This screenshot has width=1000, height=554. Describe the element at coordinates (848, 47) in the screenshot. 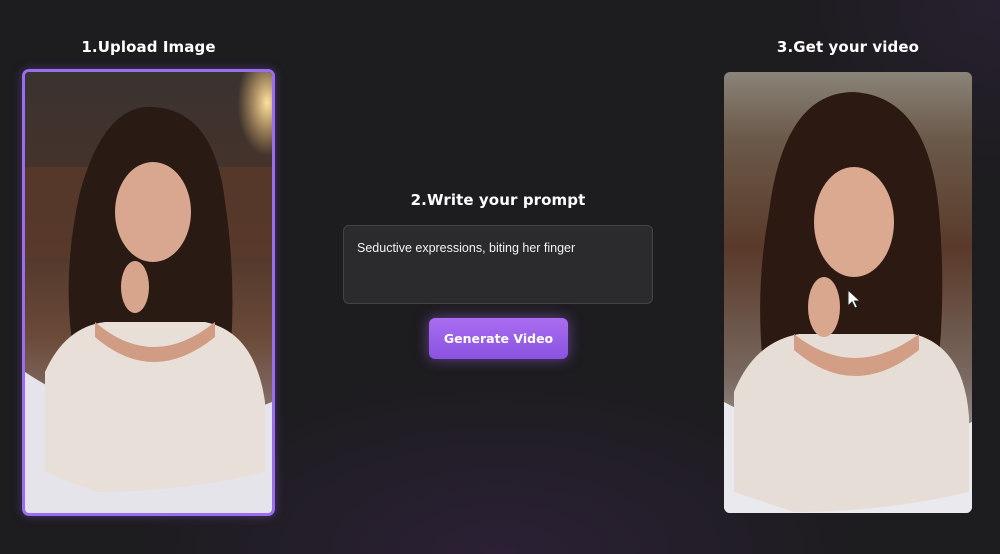

I see `step-3-title: 3.Get your video` at that location.